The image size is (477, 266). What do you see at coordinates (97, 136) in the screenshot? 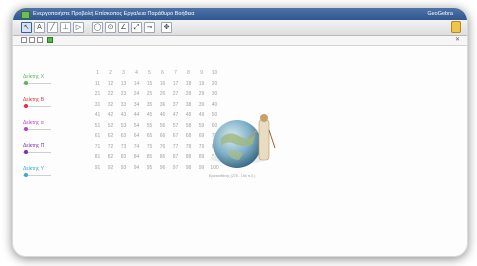
I see `grid-cell: 61` at bounding box center [97, 136].